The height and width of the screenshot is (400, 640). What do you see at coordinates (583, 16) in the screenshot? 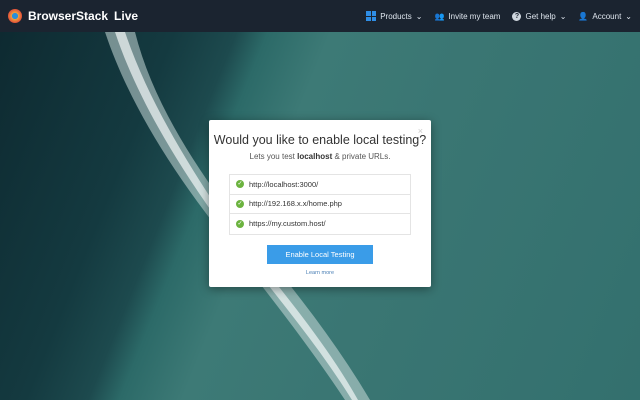
I see `user-icon: 👤` at bounding box center [583, 16].